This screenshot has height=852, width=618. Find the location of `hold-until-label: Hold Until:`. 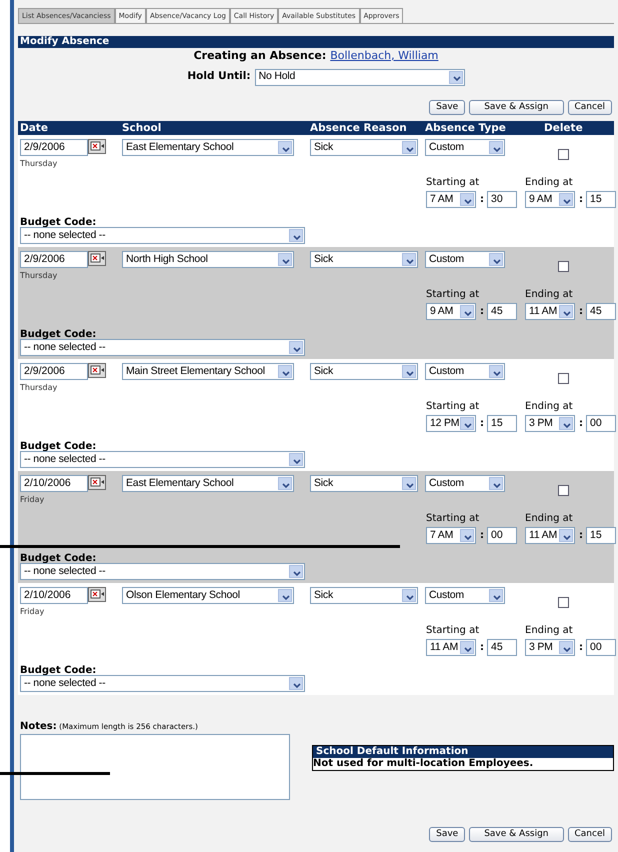

hold-until-label: Hold Until: is located at coordinates (219, 76).